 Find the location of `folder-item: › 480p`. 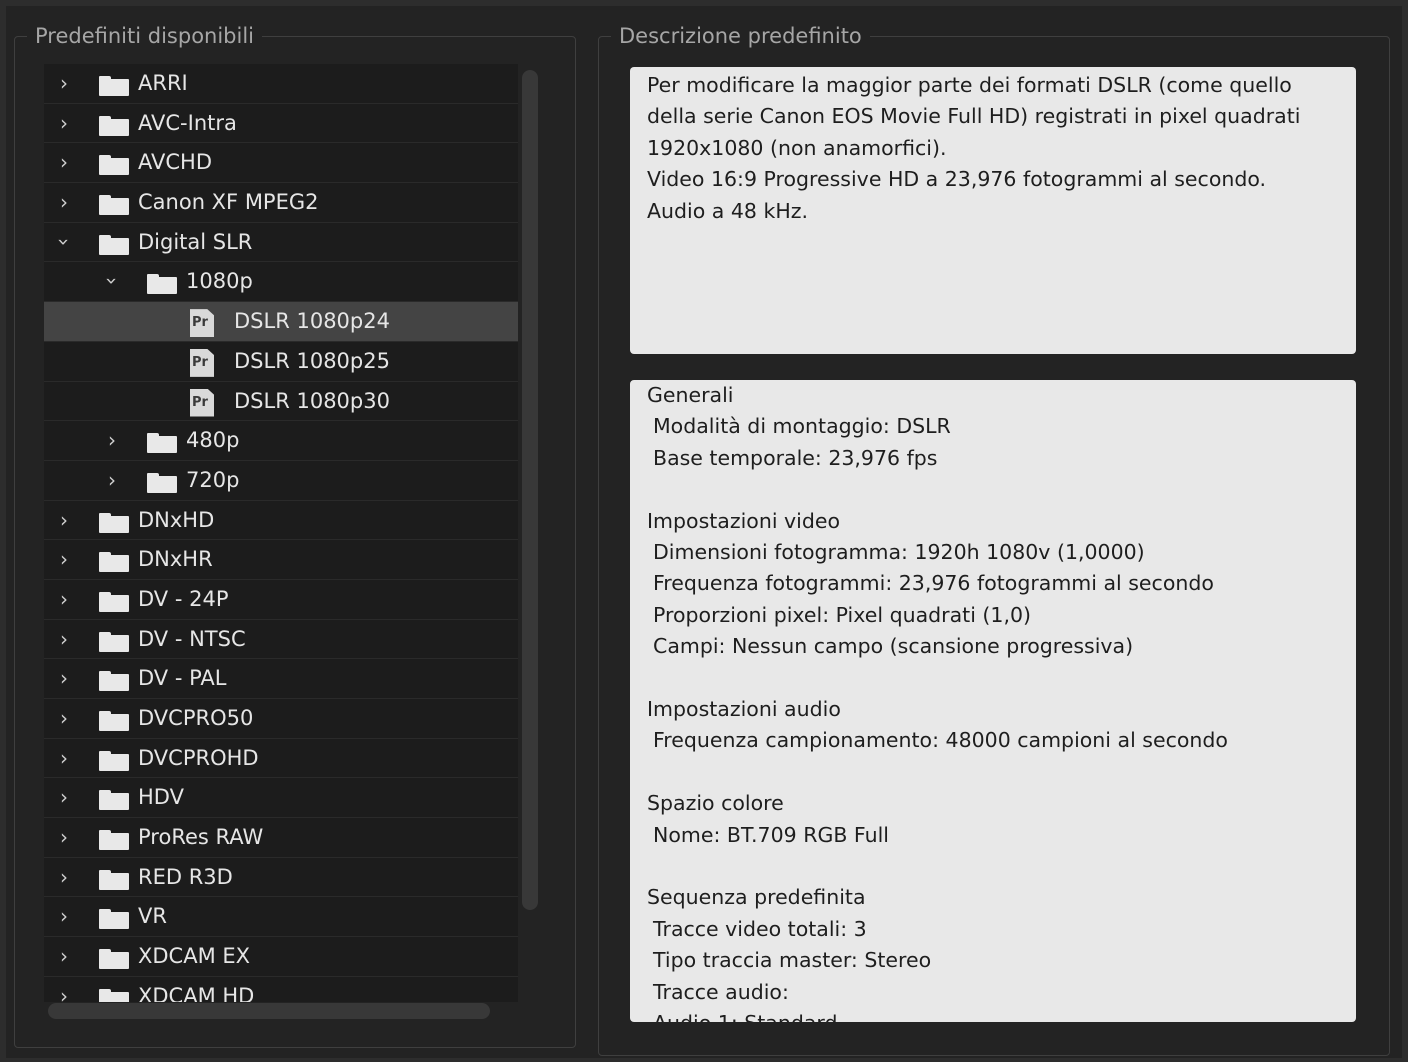

folder-item: › 480p is located at coordinates (281, 441).